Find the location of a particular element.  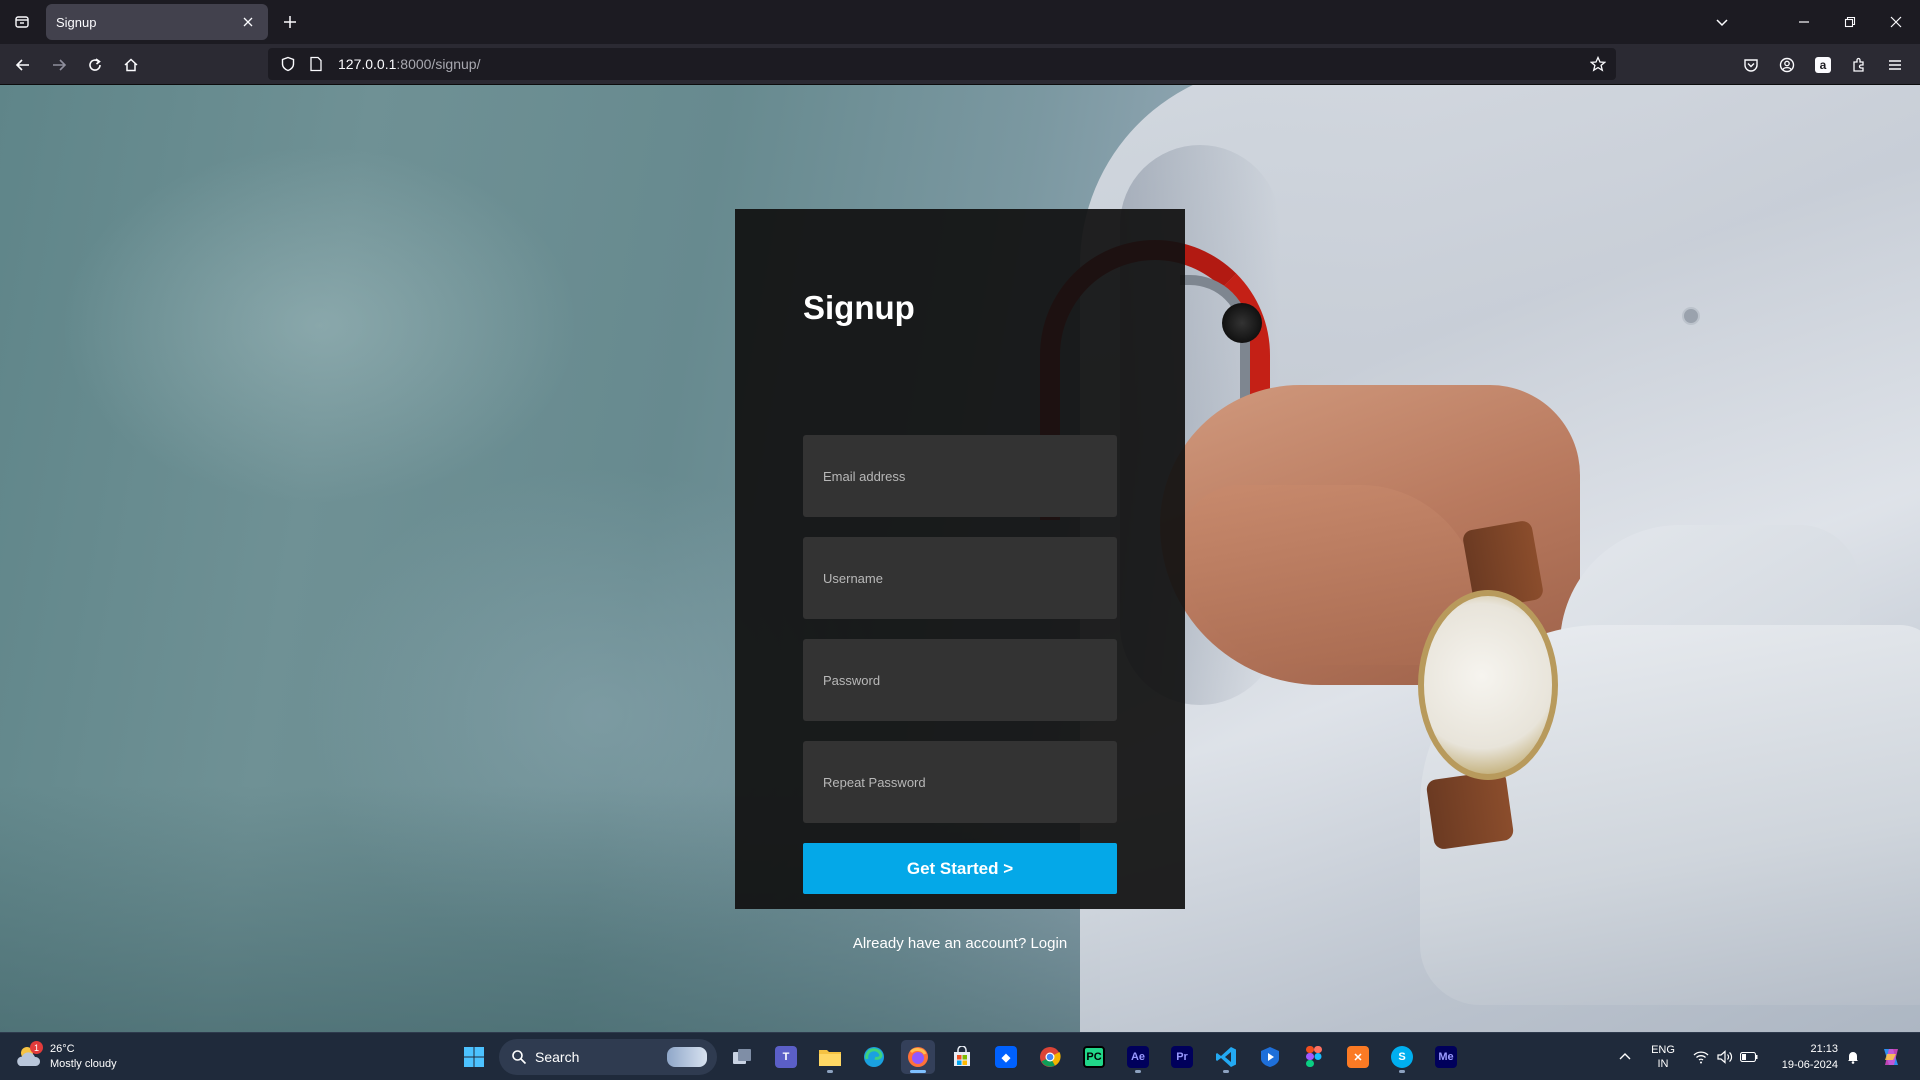

weather-notification-badge: 1 is located at coordinates (36, 1047).